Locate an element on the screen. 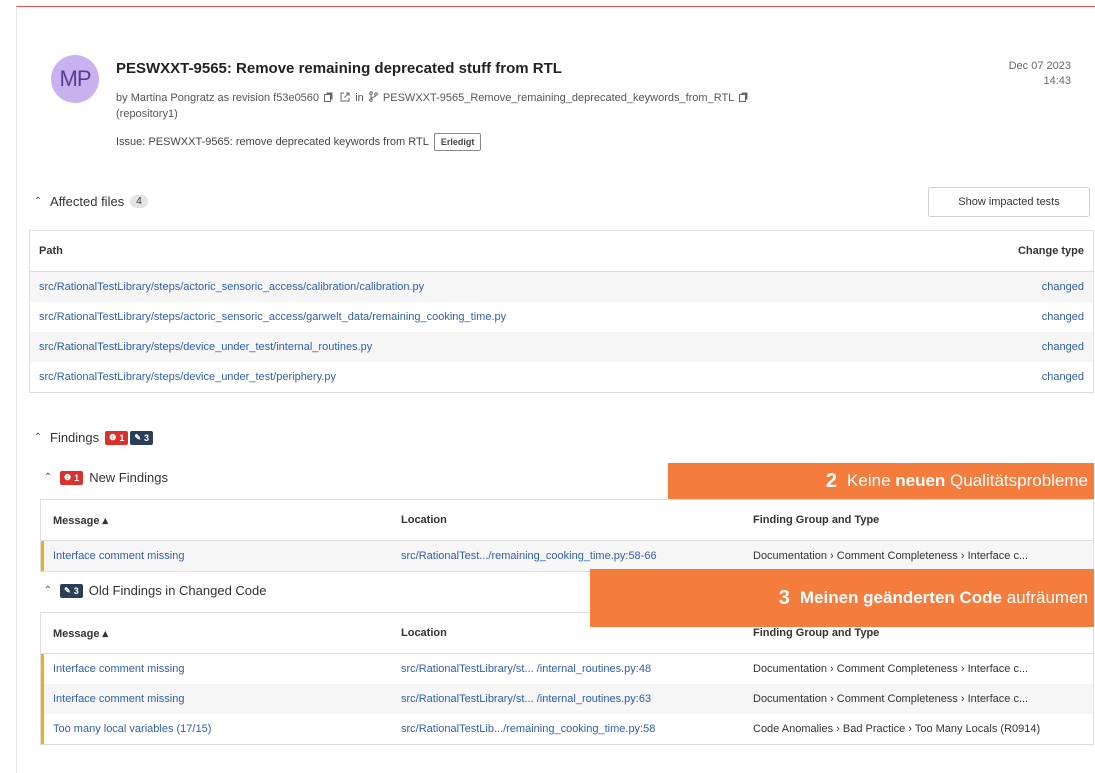  external-link-icon is located at coordinates (345, 98).